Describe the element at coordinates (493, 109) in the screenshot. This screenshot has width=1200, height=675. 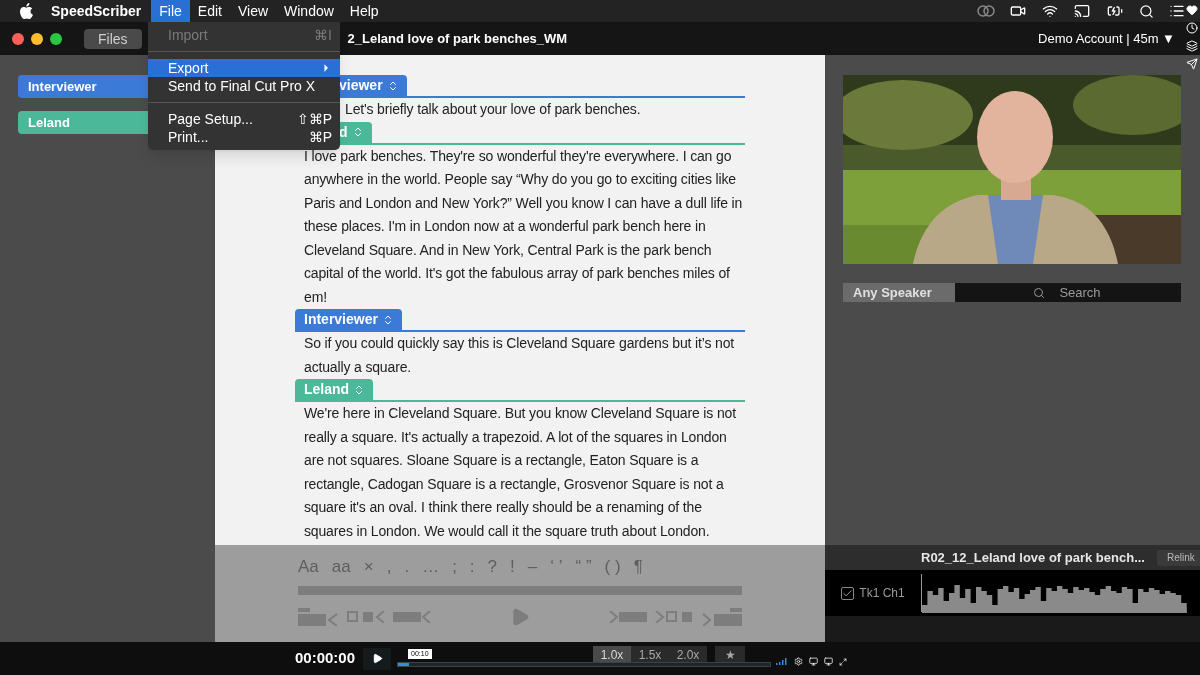
I see `transcript-paragraph: Let's briefly talk about your love of park benches.` at that location.